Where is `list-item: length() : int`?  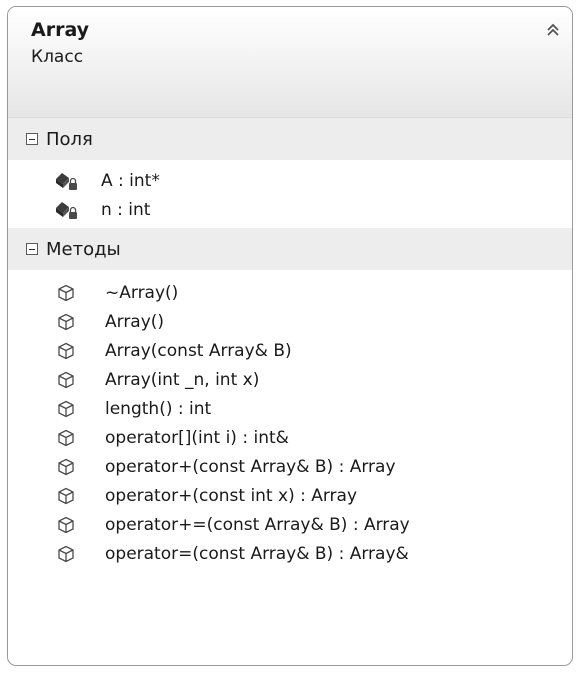
list-item: length() : int is located at coordinates (290, 408).